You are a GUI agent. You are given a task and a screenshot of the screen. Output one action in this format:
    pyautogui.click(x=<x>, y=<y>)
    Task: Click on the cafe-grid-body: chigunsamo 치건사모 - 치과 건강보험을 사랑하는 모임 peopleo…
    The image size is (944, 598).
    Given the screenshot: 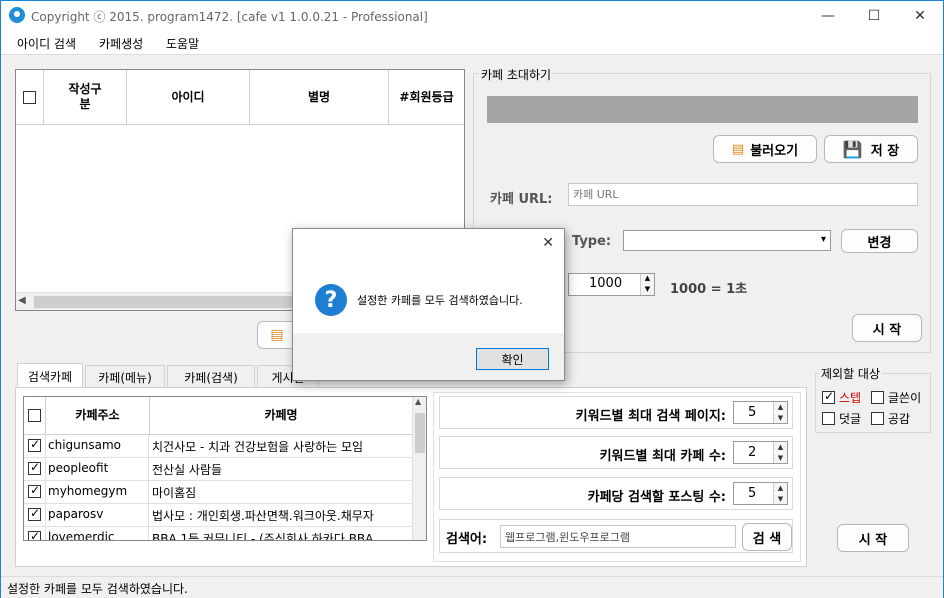 What is the action you would take?
    pyautogui.click(x=218, y=487)
    